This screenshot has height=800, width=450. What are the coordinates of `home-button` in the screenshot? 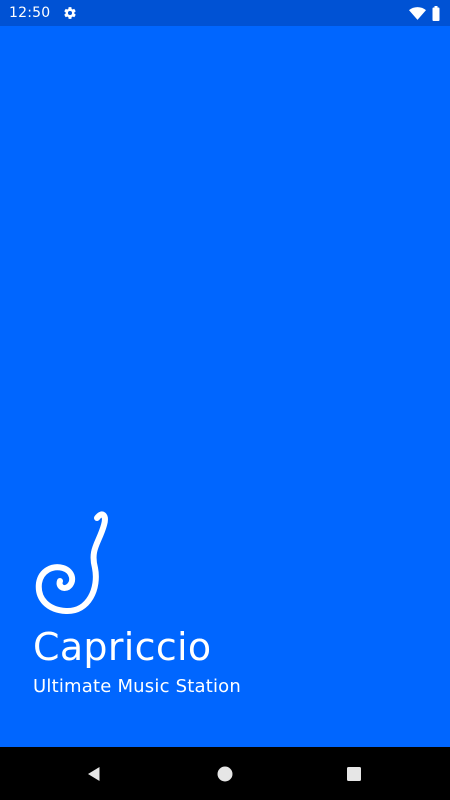 It's located at (225, 773).